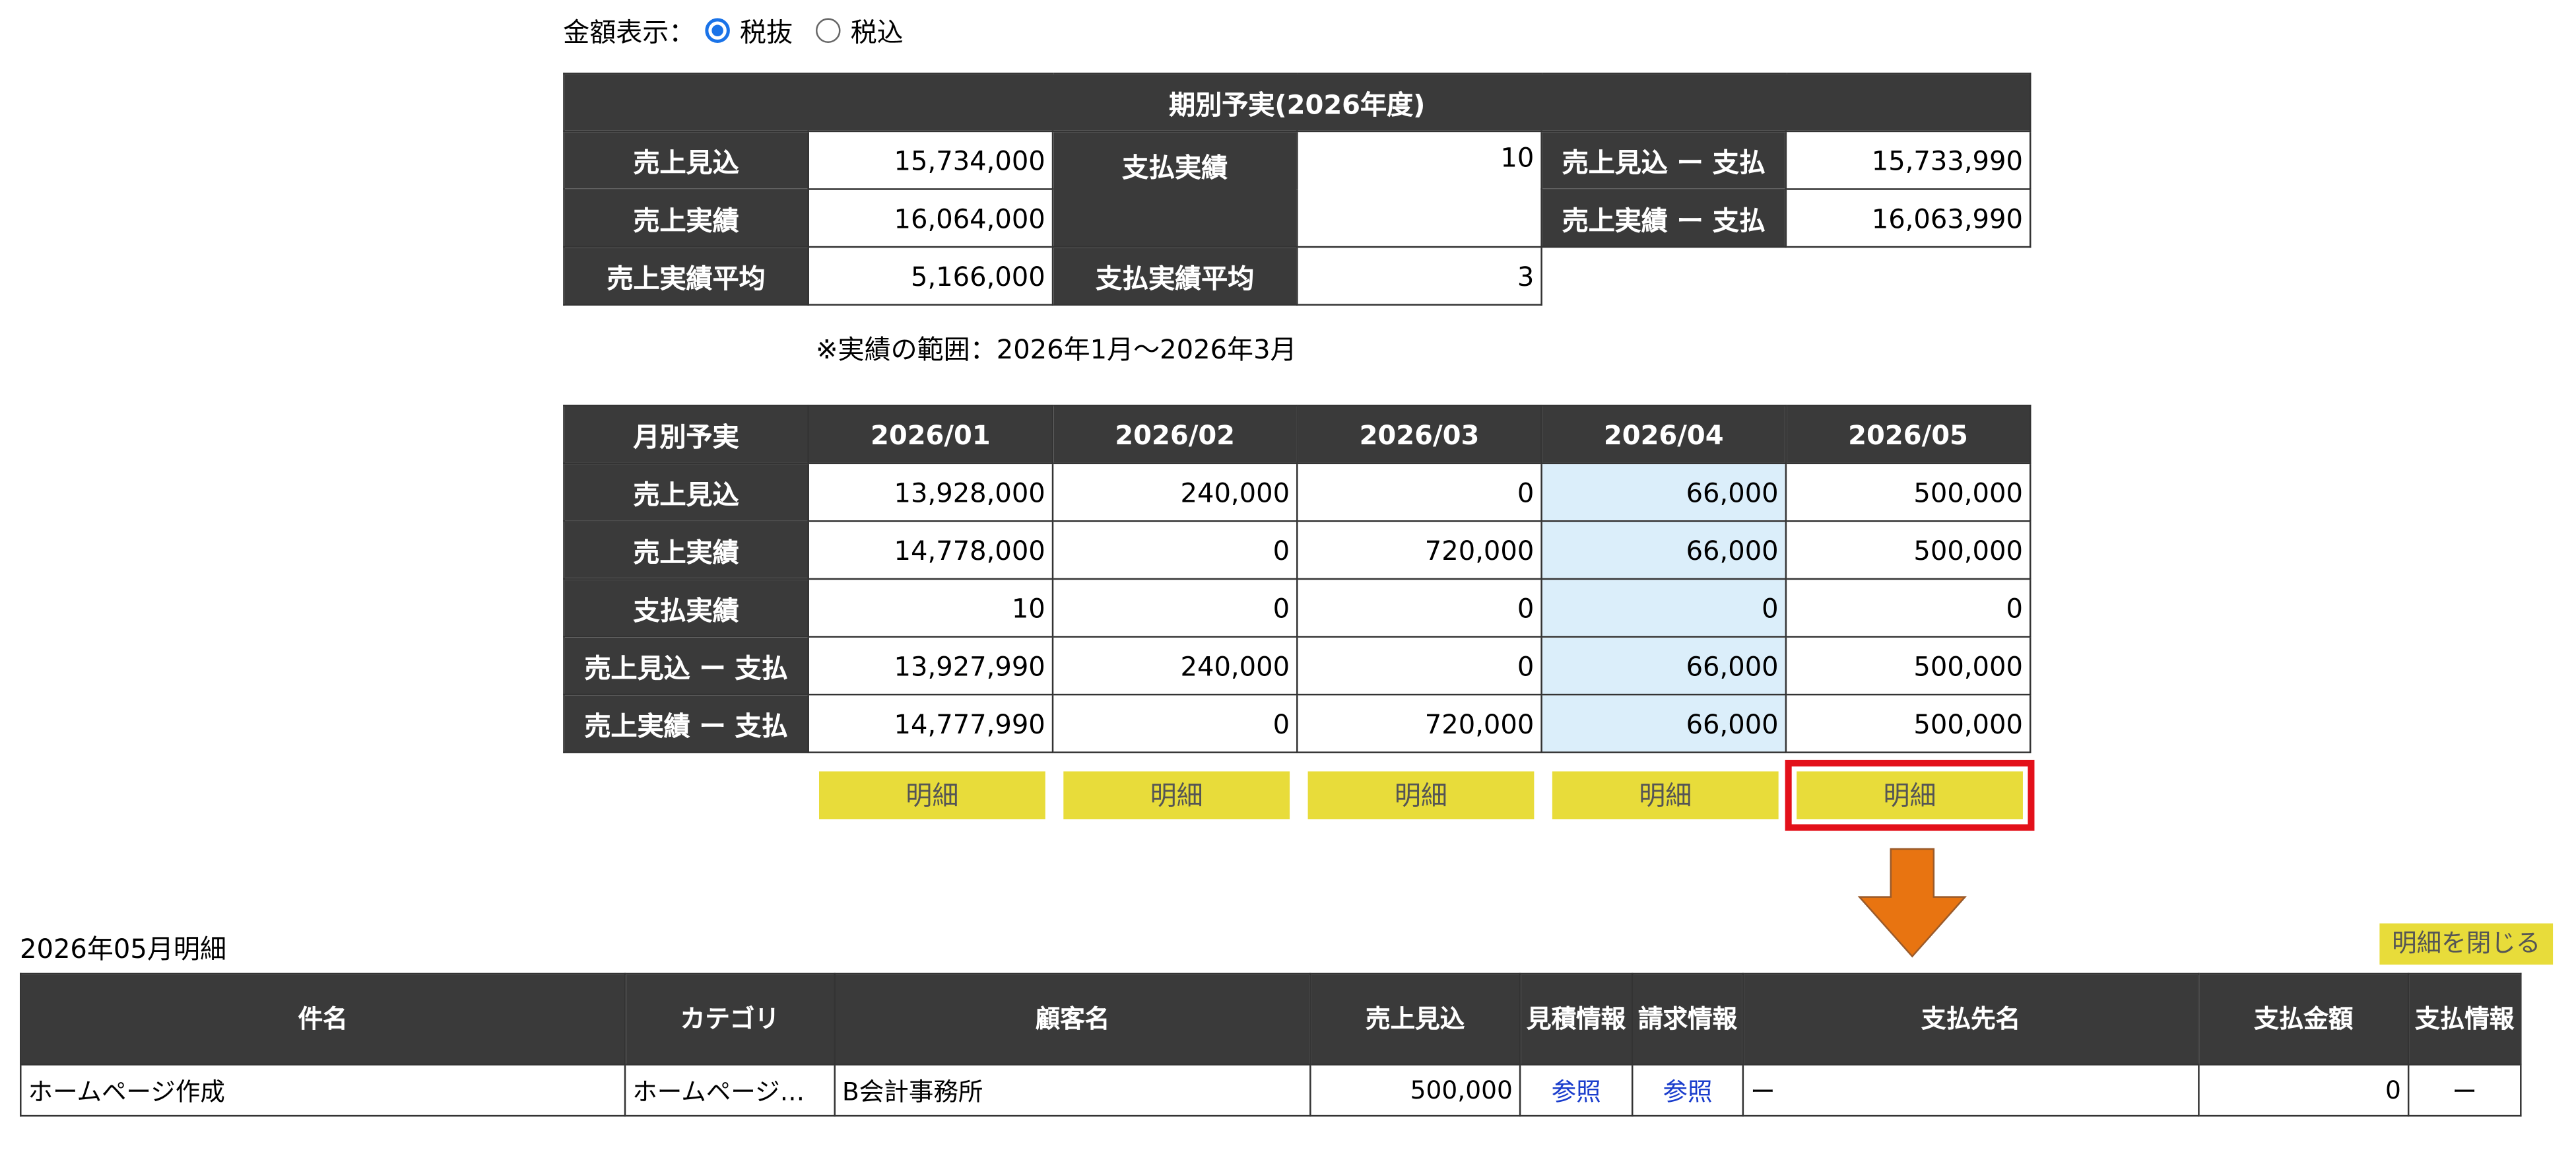  I want to click on summary-label: 売上実績平均, so click(686, 276).